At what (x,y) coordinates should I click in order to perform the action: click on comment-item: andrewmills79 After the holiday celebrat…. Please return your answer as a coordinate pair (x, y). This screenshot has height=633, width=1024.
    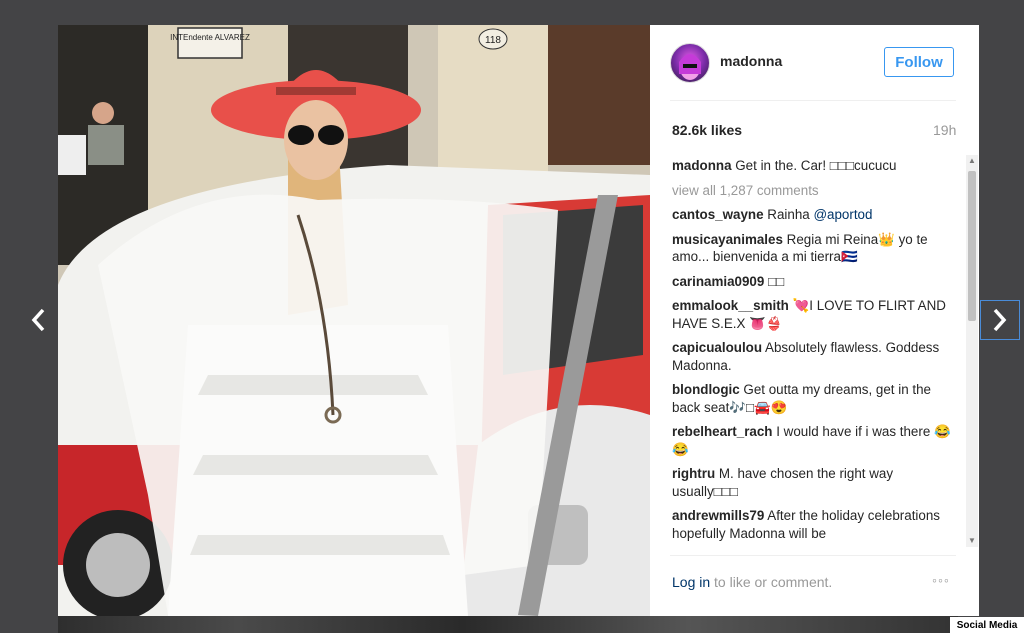
    Looking at the image, I should click on (817, 524).